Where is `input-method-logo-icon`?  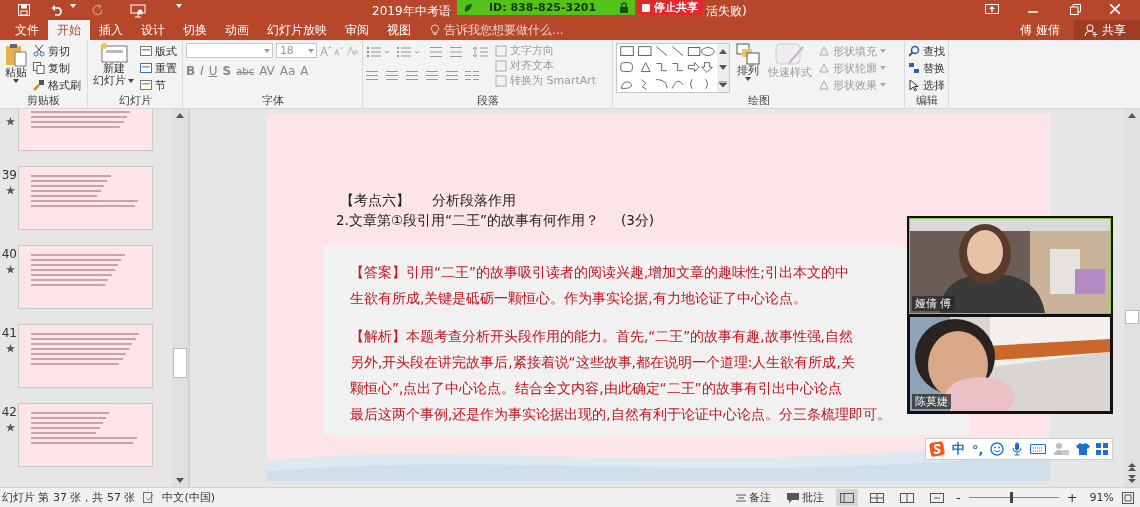 input-method-logo-icon is located at coordinates (937, 449).